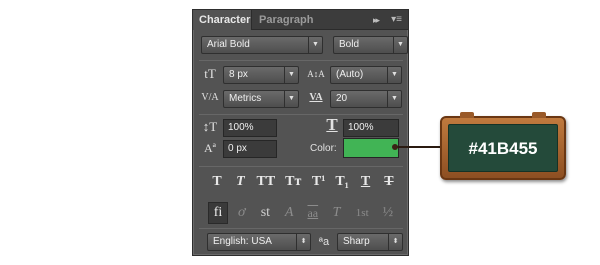 Image resolution: width=600 pixels, height=265 pixels. What do you see at coordinates (293, 182) in the screenshot?
I see `small-caps-button: Tт` at bounding box center [293, 182].